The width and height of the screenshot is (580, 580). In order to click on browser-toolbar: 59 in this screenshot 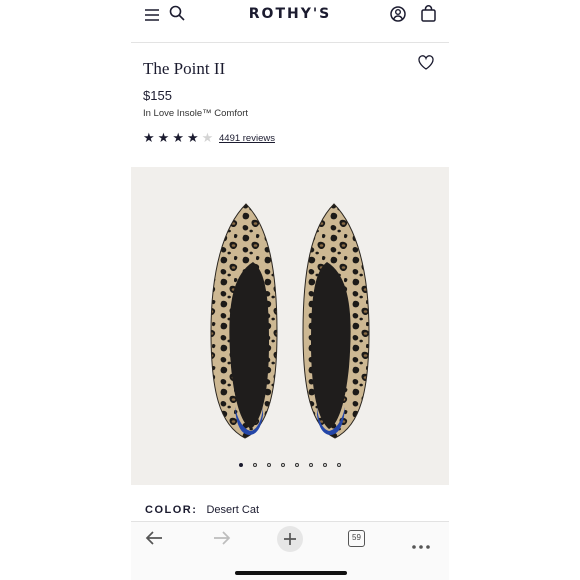, I will do `click(290, 550)`.